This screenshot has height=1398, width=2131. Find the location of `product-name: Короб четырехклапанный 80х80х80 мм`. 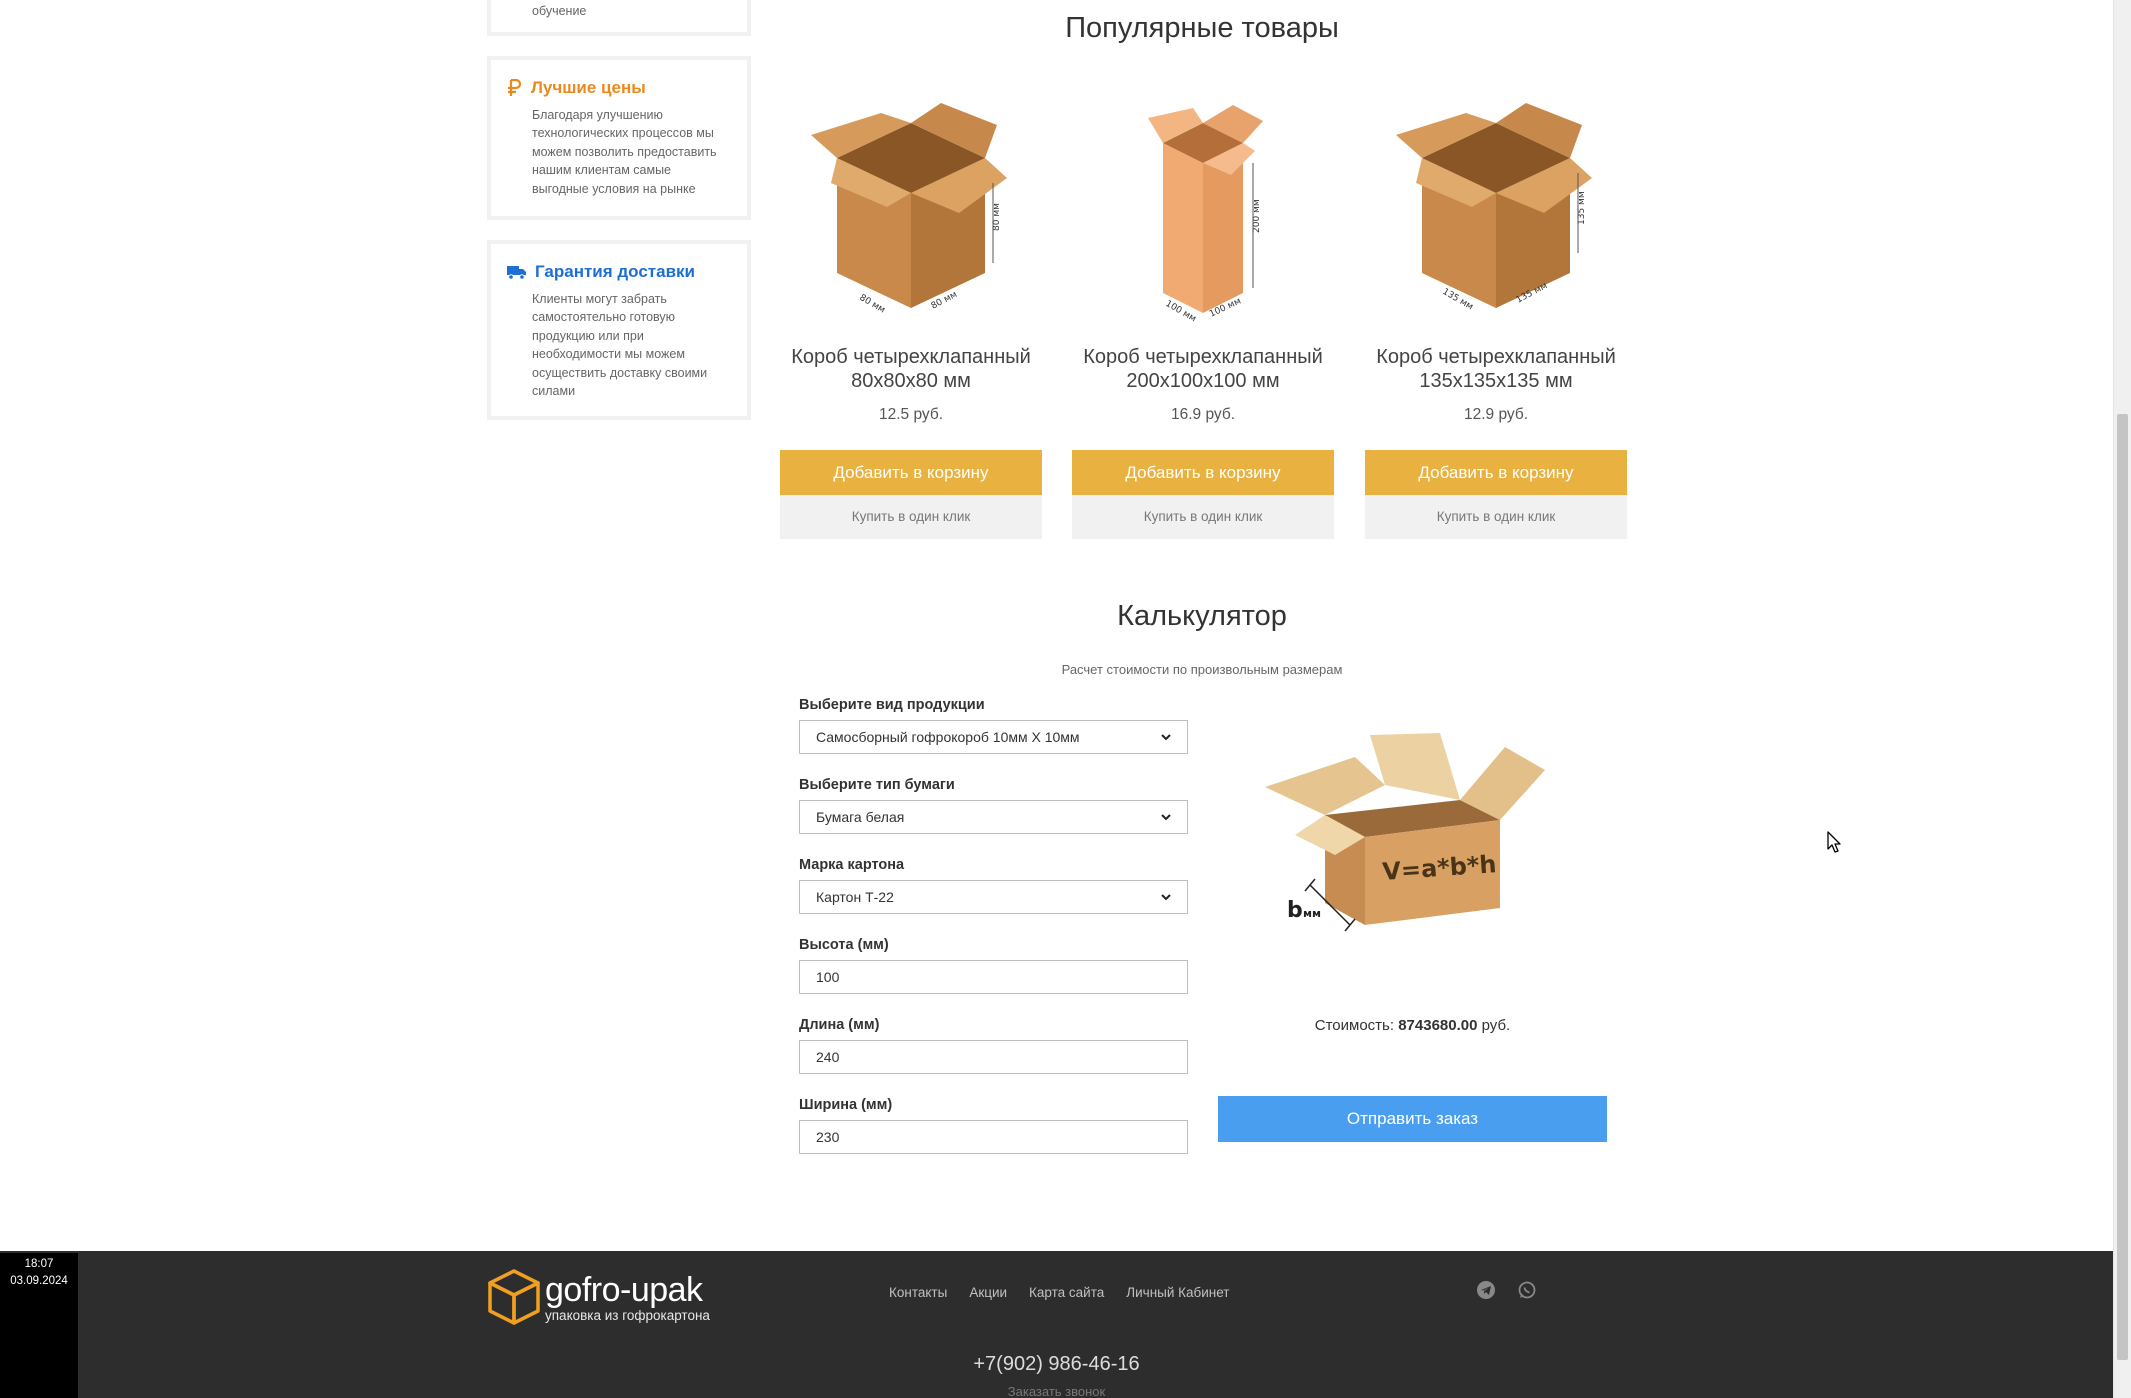

product-name: Короб четырехклапанный 80х80х80 мм is located at coordinates (911, 369).